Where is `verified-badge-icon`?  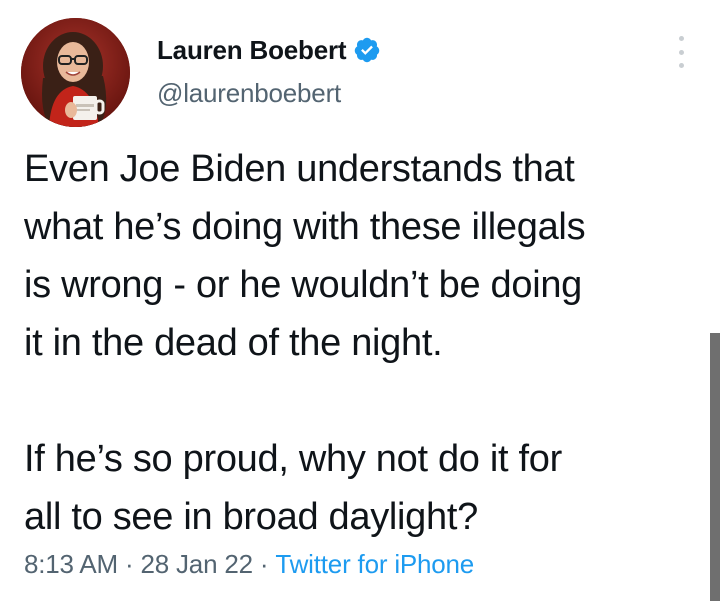 verified-badge-icon is located at coordinates (367, 50).